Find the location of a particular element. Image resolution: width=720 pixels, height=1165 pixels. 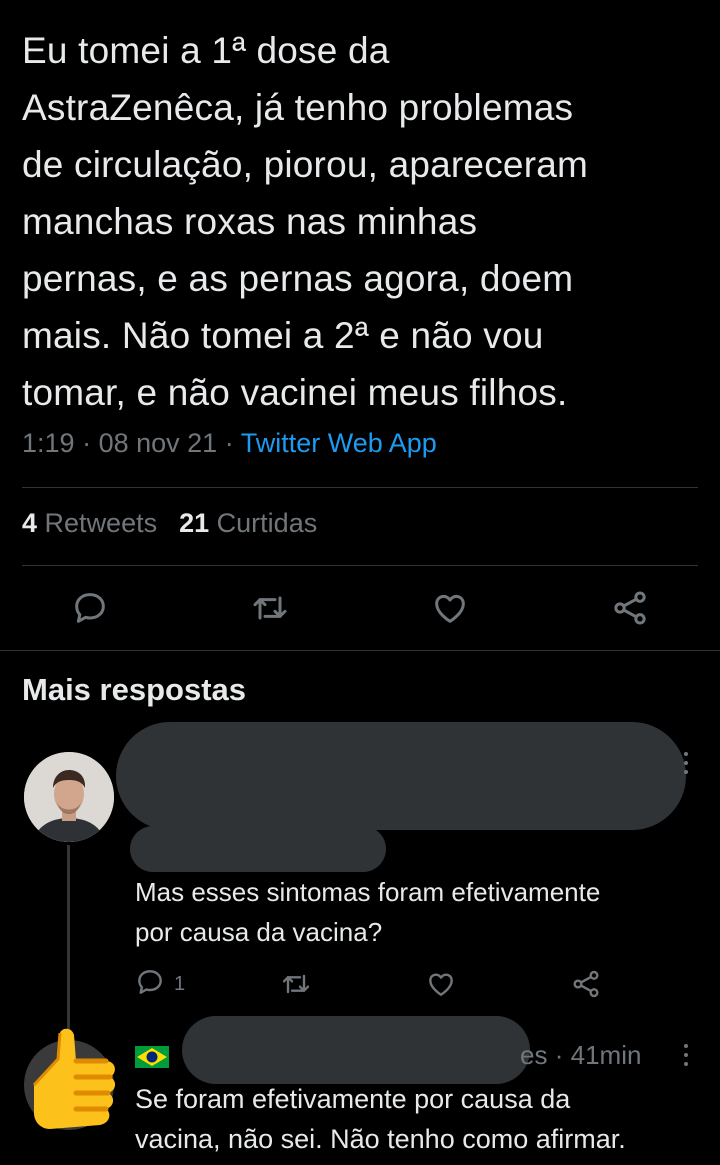

tweet-meta: 1:19 · 08 nov 21 · Twitter Web App is located at coordinates (229, 443).